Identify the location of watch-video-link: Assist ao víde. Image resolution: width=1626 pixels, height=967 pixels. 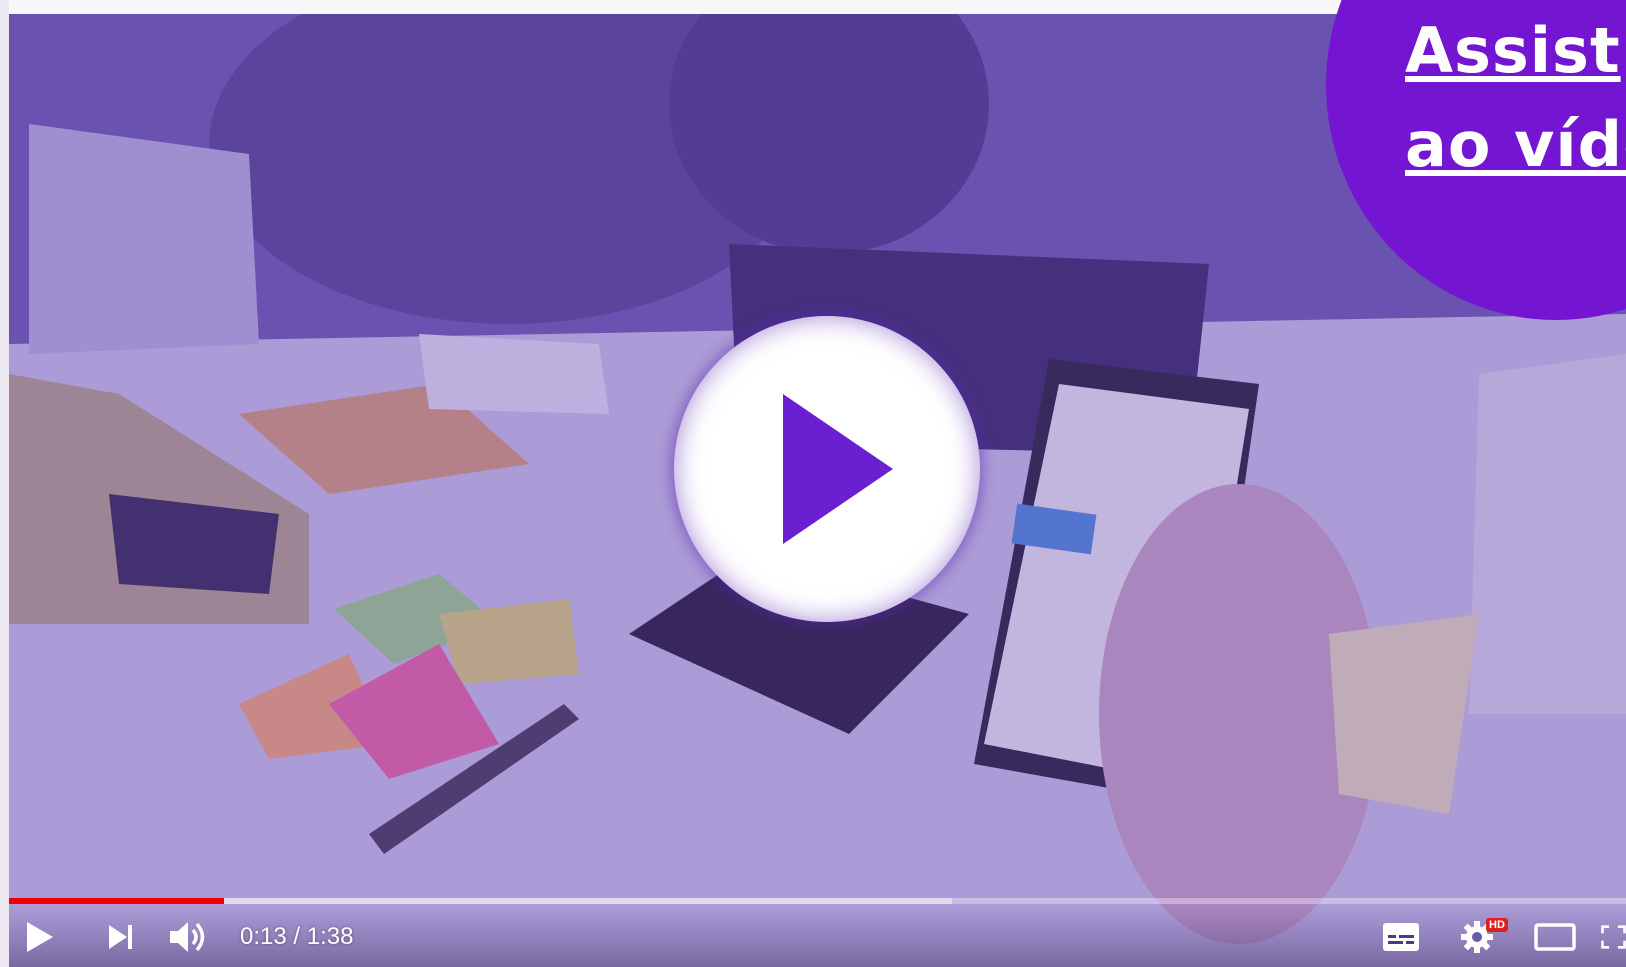
(1515, 98).